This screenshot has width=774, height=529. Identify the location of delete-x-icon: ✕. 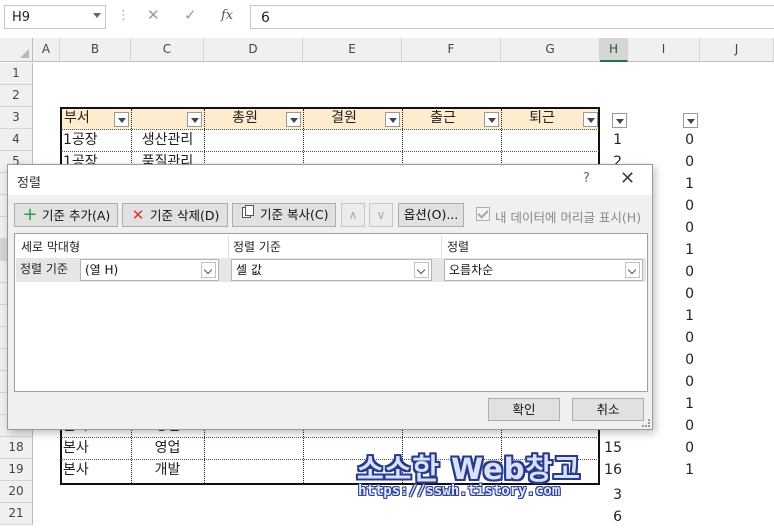
(138, 215).